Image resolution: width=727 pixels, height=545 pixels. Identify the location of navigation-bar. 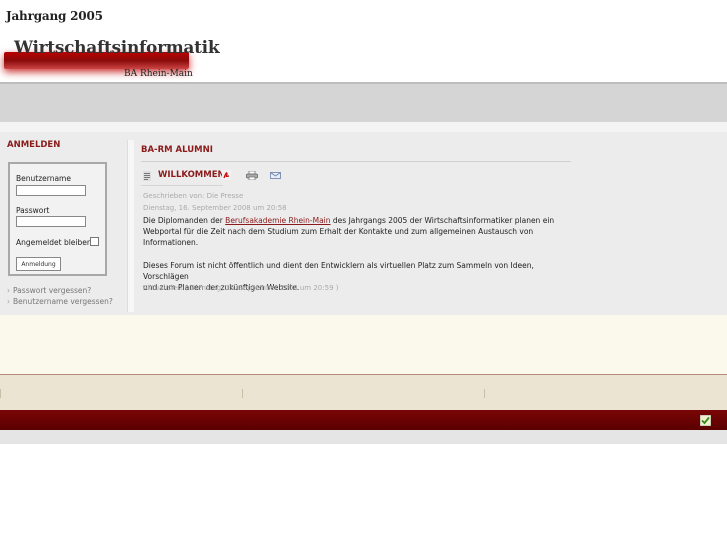
(363, 102).